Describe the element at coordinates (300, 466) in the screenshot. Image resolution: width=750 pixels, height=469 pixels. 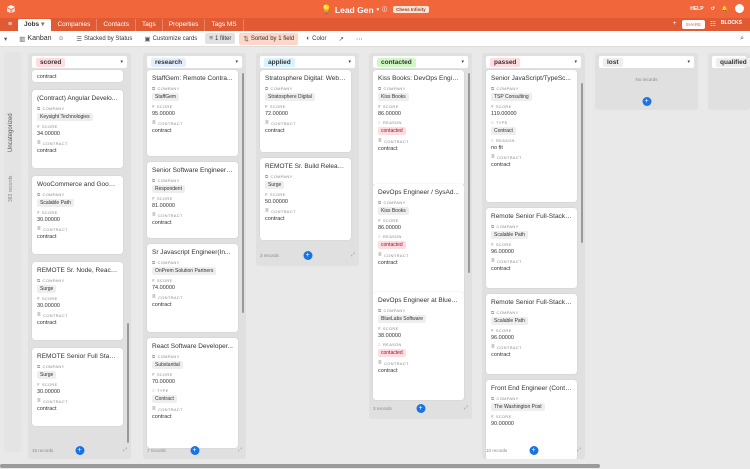
I see `horizontal-scrollbar` at that location.